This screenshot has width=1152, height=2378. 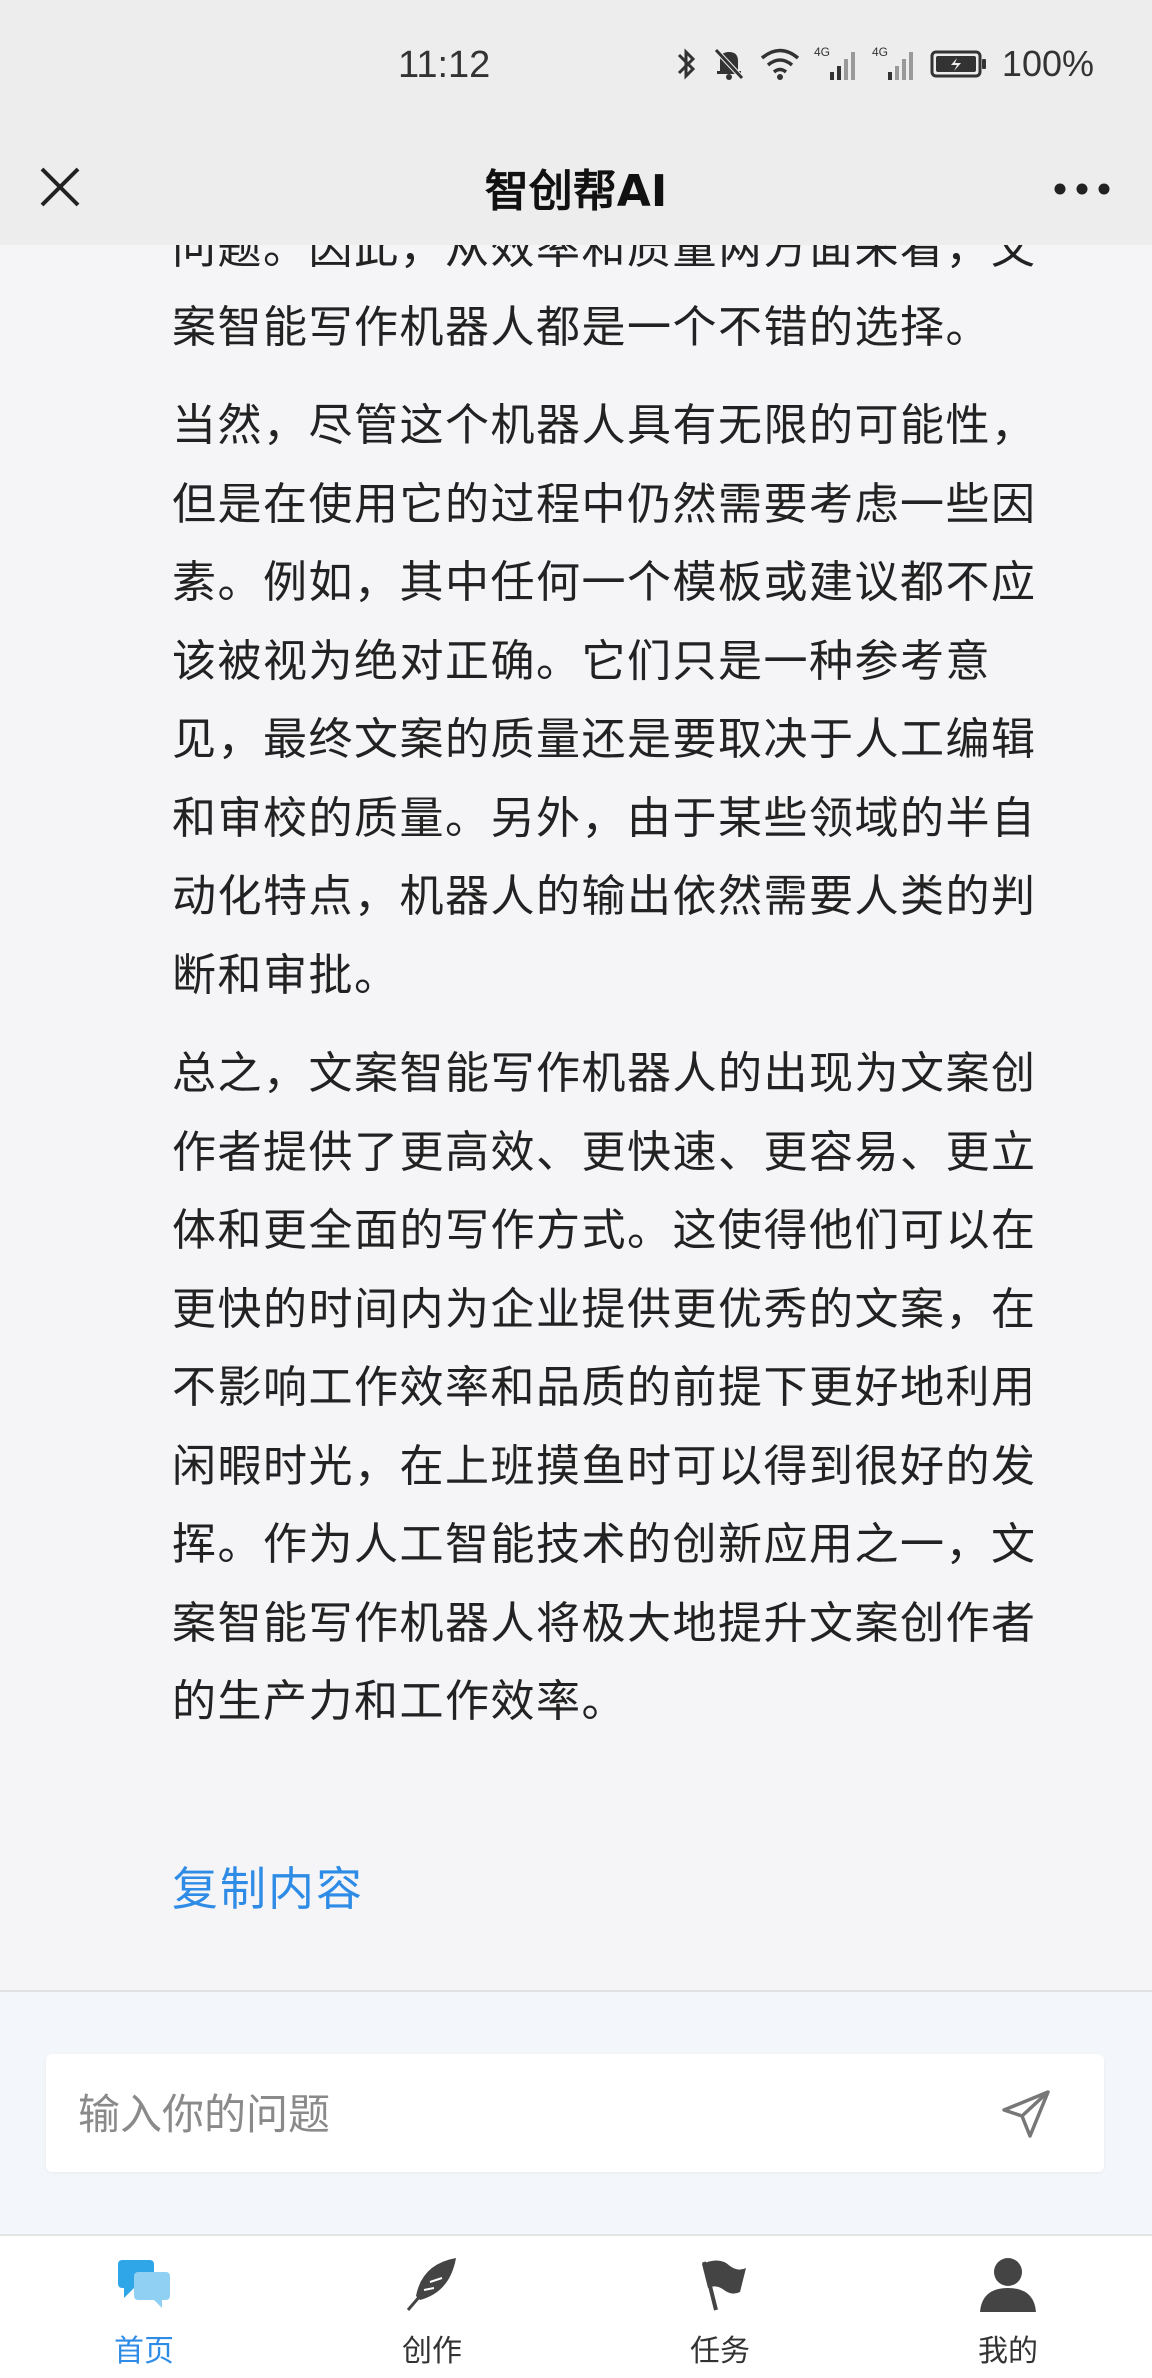 I want to click on status-bar: 11:12 4G 4G 100%, so click(x=576, y=67).